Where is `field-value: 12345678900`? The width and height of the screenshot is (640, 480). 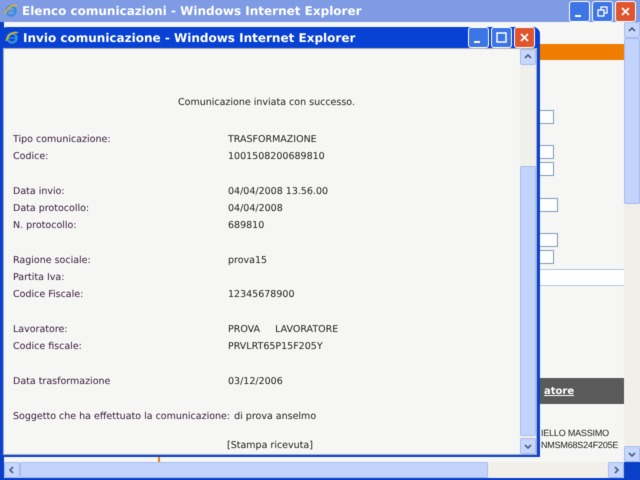 field-value: 12345678900 is located at coordinates (261, 295).